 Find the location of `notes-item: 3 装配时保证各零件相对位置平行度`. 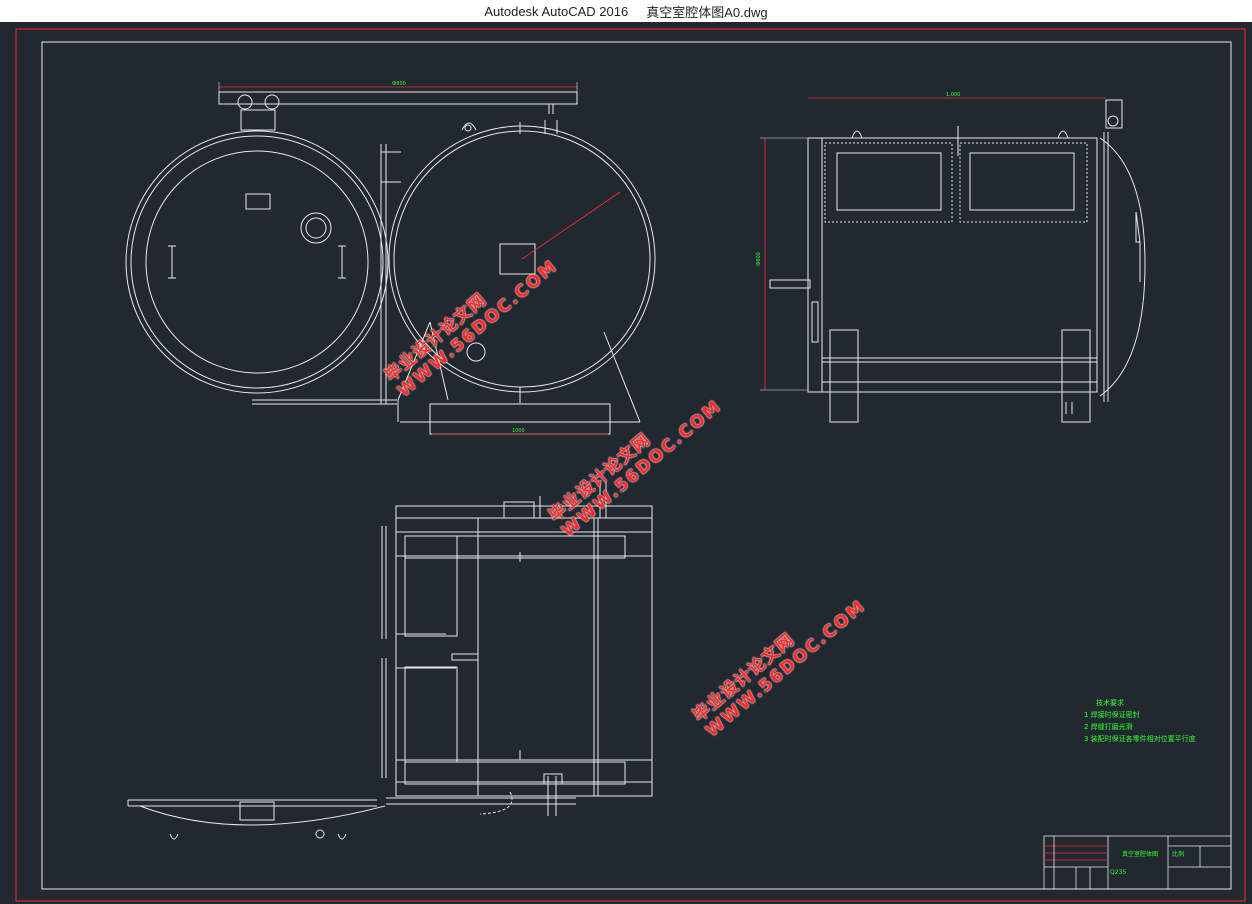

notes-item: 3 装配时保证各零件相对位置平行度 is located at coordinates (1140, 739).